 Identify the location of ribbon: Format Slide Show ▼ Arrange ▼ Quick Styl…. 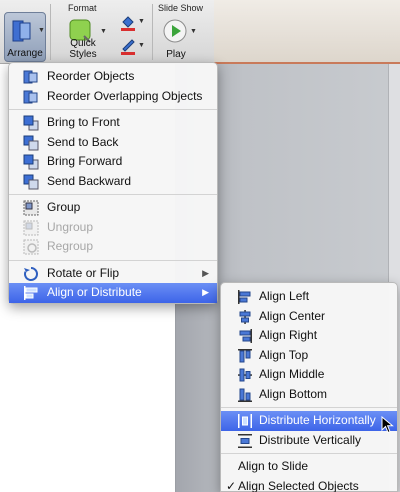
(200, 32).